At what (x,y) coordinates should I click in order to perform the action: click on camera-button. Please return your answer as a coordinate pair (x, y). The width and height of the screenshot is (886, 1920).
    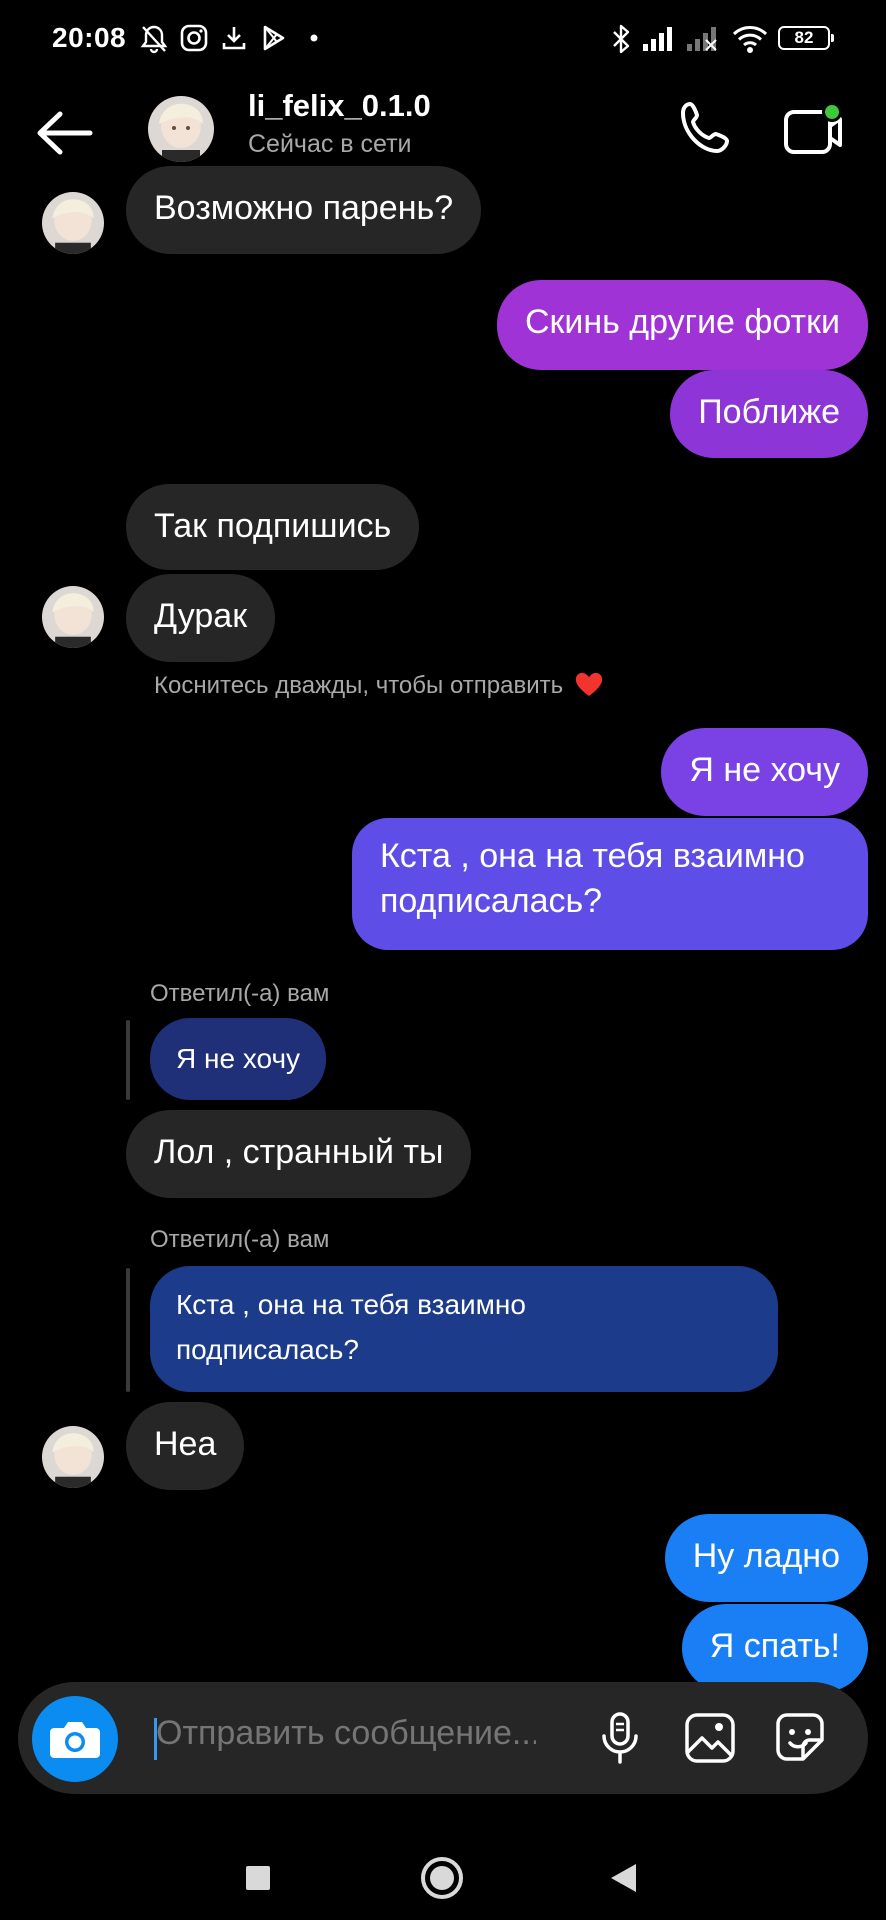
    Looking at the image, I should click on (75, 1739).